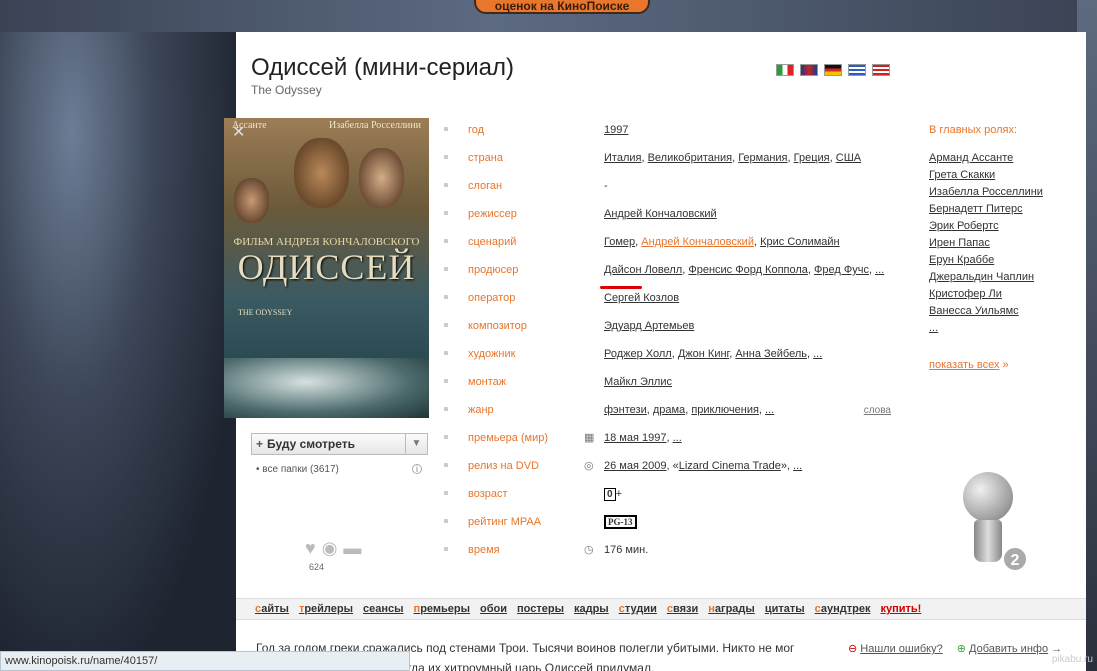 This screenshot has width=1097, height=671. What do you see at coordinates (339, 444) in the screenshot?
I see `will-watch-button: + Буду смотреть ▼` at bounding box center [339, 444].